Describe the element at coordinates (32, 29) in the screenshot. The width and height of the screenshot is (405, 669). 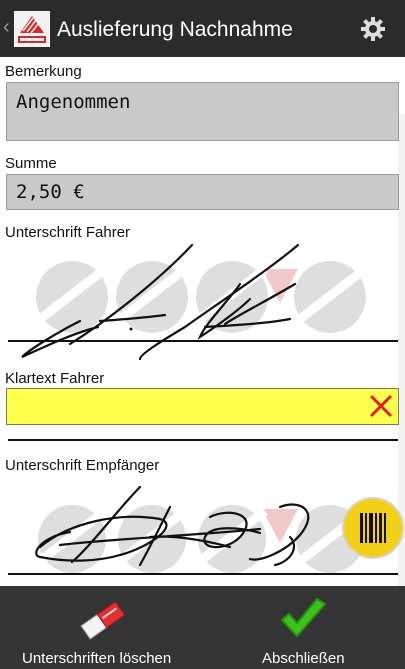
I see `cosys-logo` at that location.